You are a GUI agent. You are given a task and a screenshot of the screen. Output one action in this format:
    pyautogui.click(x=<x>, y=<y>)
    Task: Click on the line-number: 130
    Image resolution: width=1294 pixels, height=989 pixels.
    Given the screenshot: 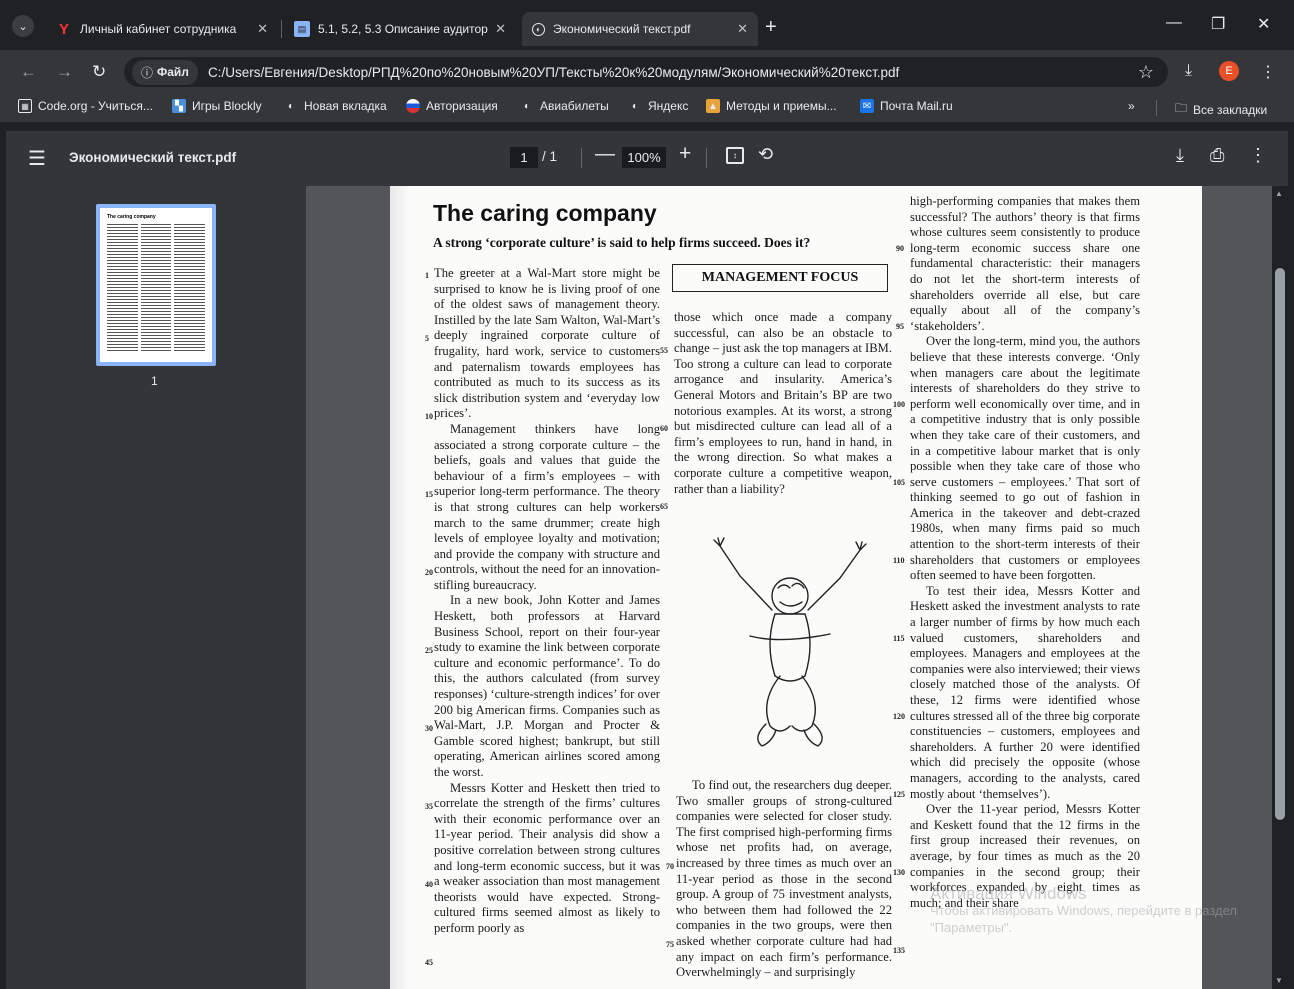 What is the action you would take?
    pyautogui.click(x=899, y=872)
    